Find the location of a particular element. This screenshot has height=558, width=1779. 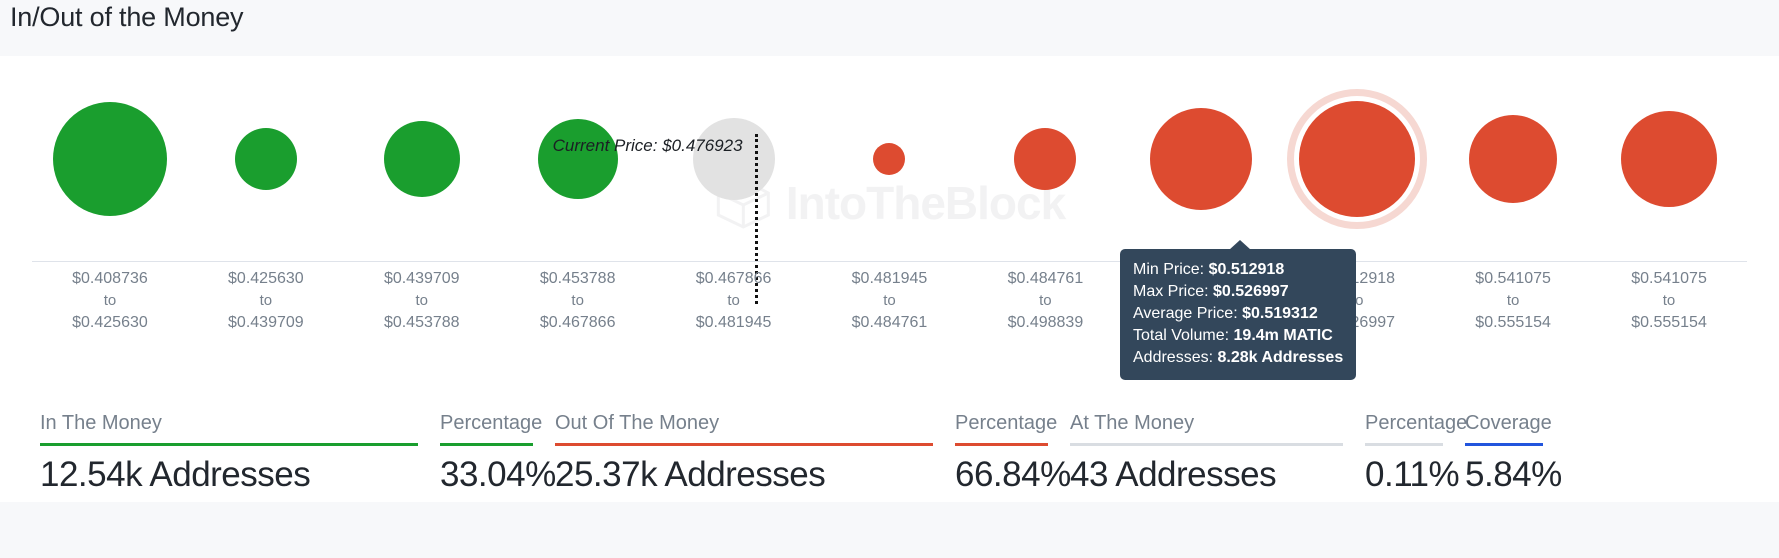

tooltip-average-price-value: $0.519312 is located at coordinates (1280, 313).